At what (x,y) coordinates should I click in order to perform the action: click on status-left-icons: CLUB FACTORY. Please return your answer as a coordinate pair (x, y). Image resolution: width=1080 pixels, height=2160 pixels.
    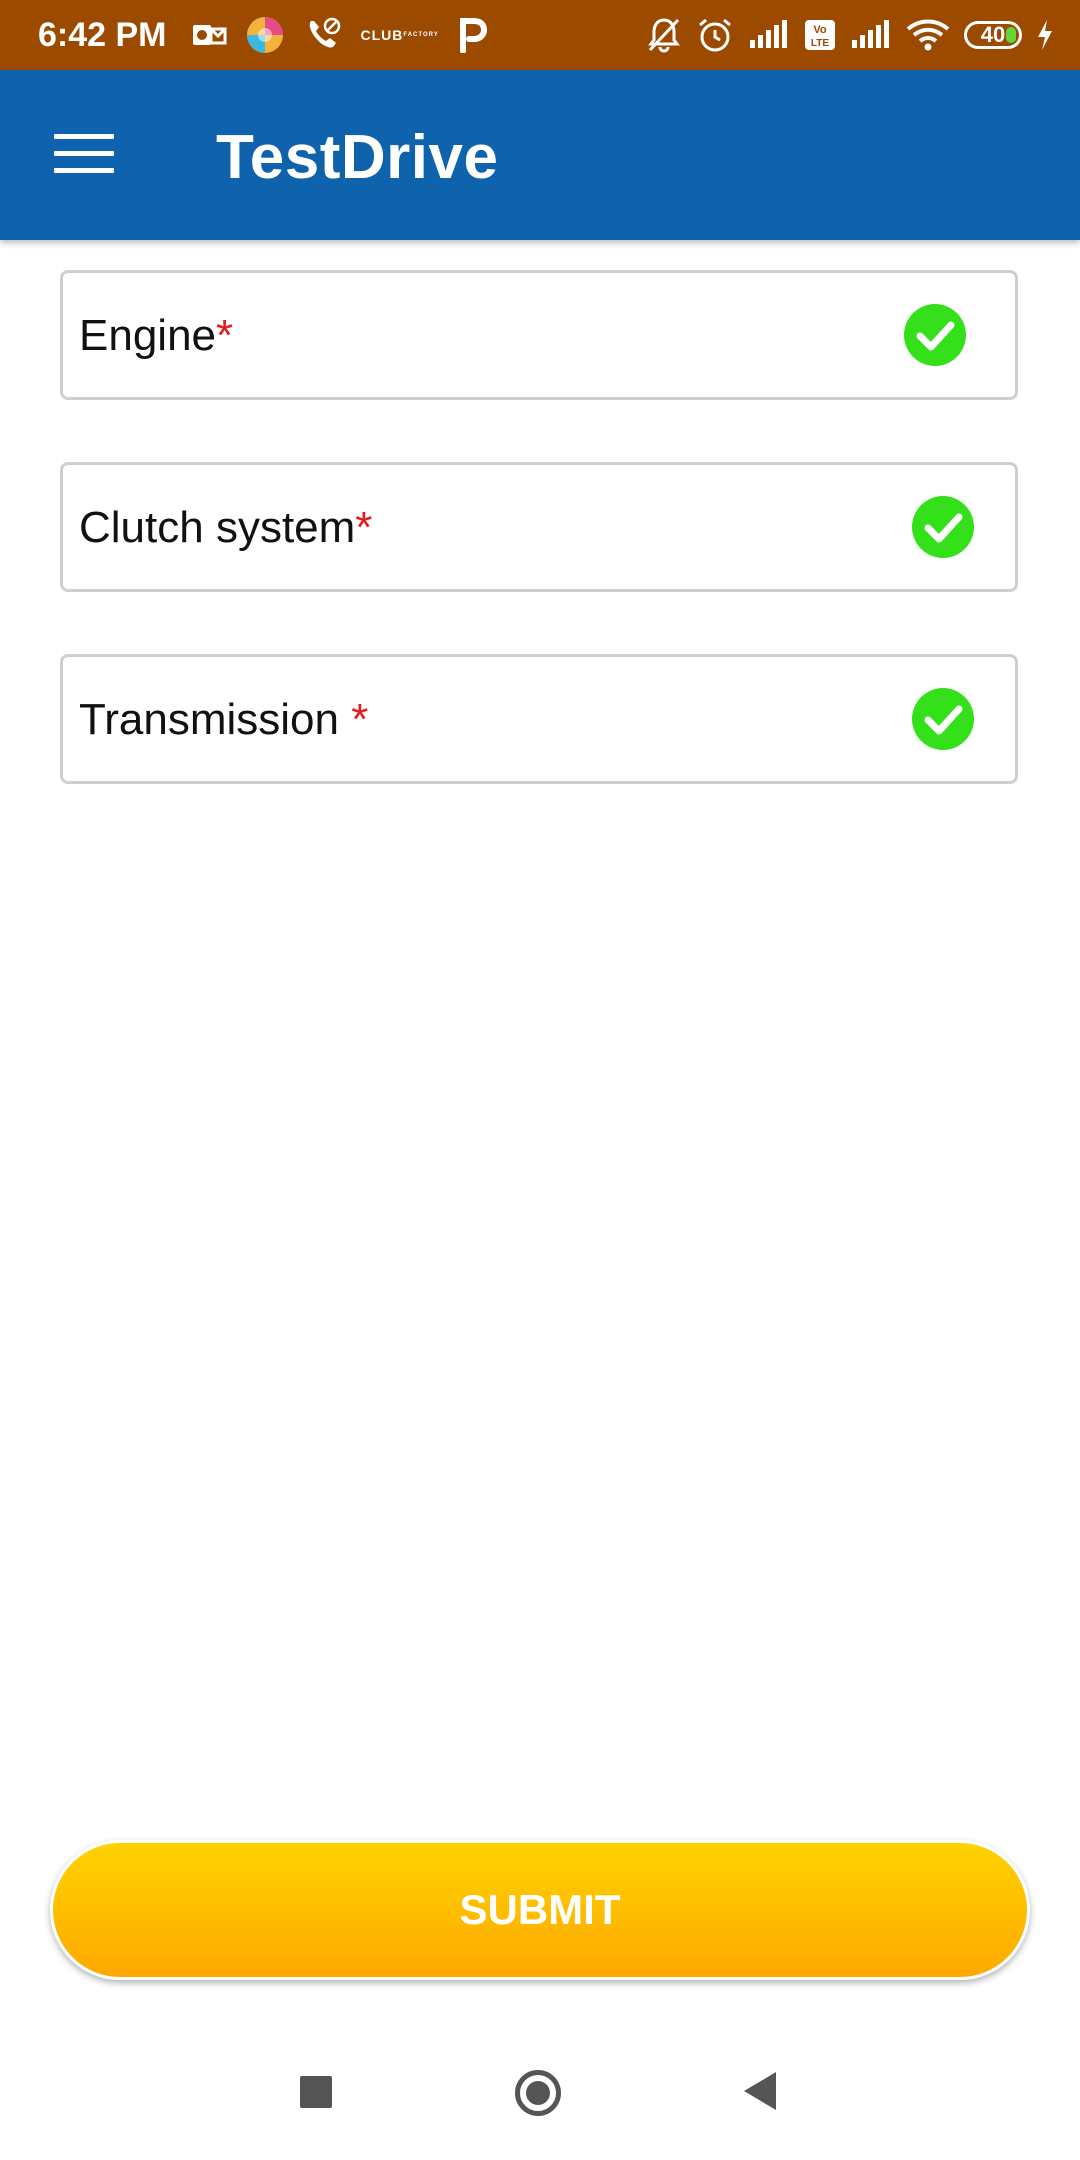
    Looking at the image, I should click on (339, 35).